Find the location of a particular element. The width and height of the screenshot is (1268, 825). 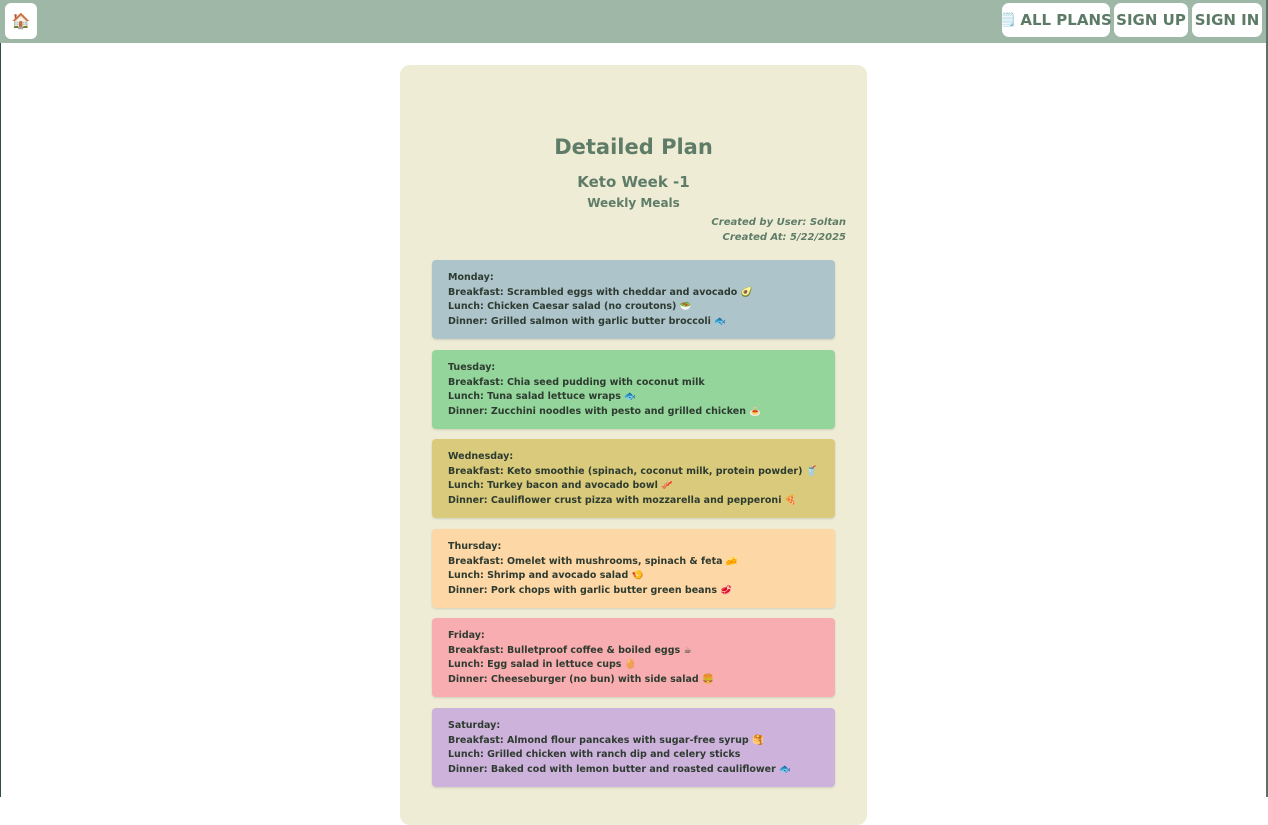

all-plans-label: ALL PLANS is located at coordinates (1066, 20).